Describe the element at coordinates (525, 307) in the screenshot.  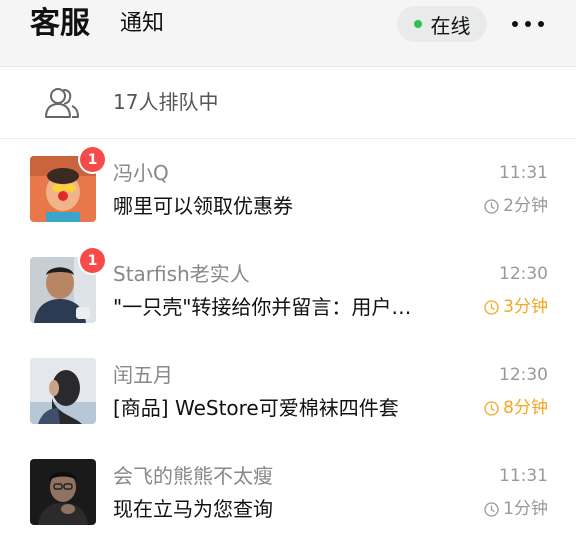
I see `wait-duration-text: 3分钟` at that location.